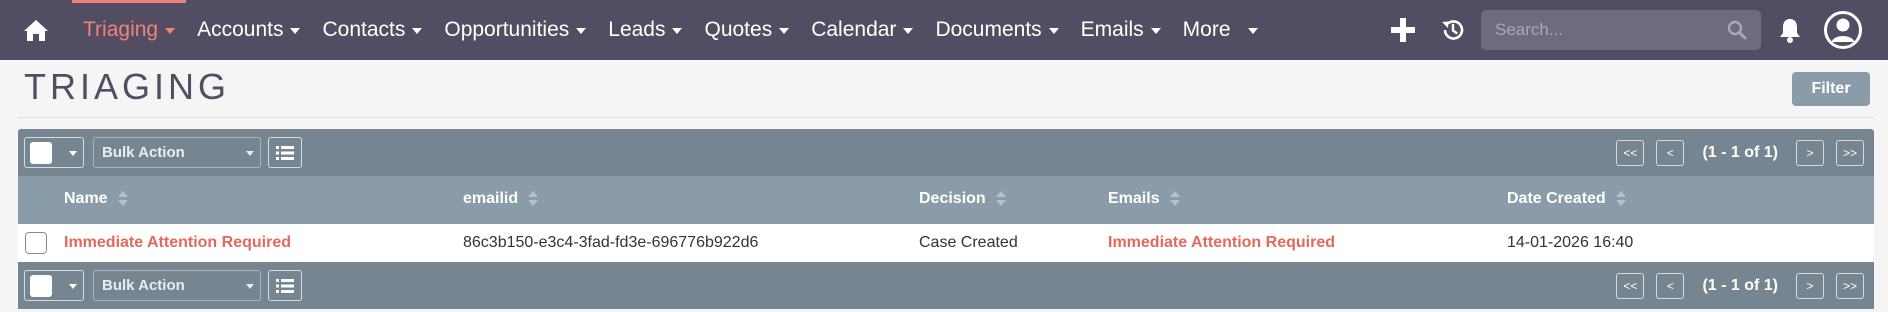 The width and height of the screenshot is (1888, 312). What do you see at coordinates (1221, 243) in the screenshot?
I see `email-link: Immediate Attention Required` at bounding box center [1221, 243].